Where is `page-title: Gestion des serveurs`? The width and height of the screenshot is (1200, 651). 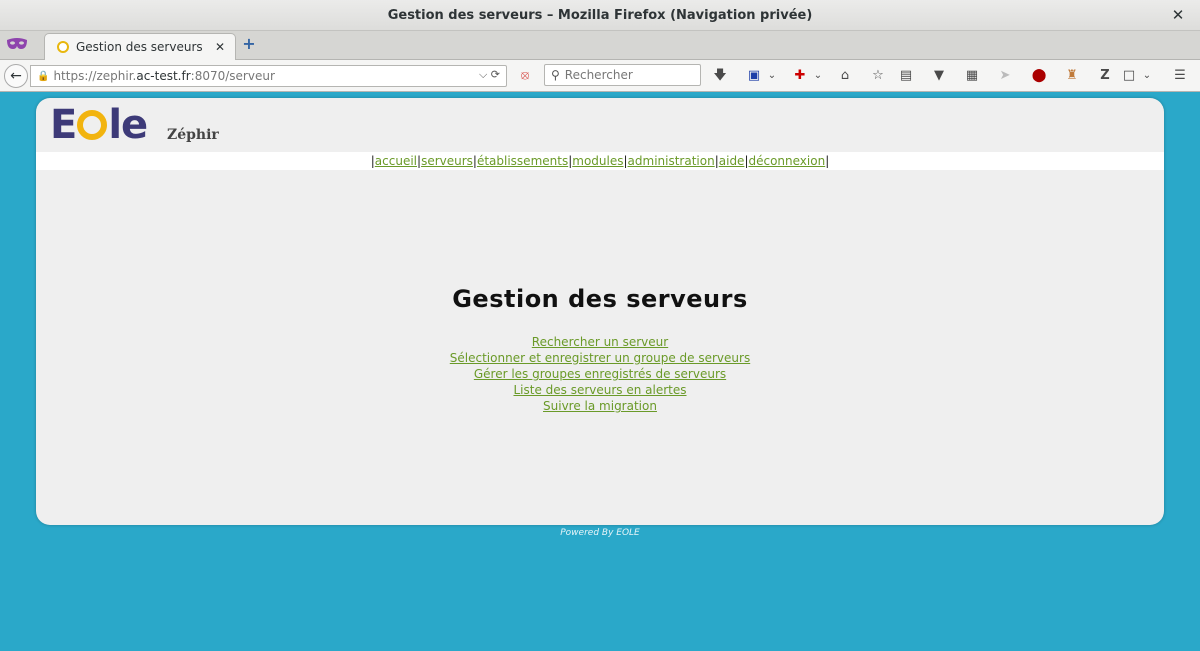
page-title: Gestion des serveurs is located at coordinates (600, 299).